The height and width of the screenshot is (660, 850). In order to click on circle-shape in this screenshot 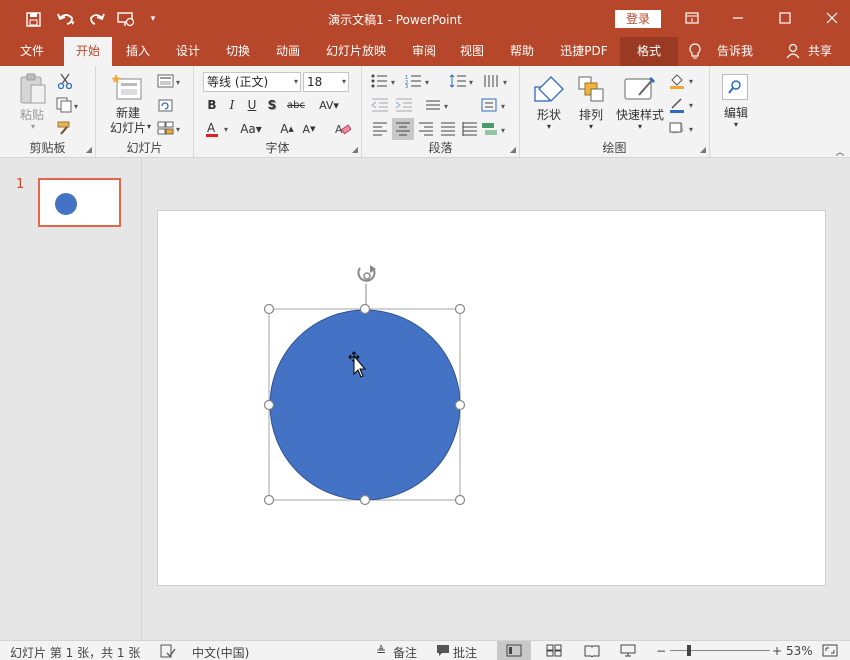, I will do `click(365, 405)`.